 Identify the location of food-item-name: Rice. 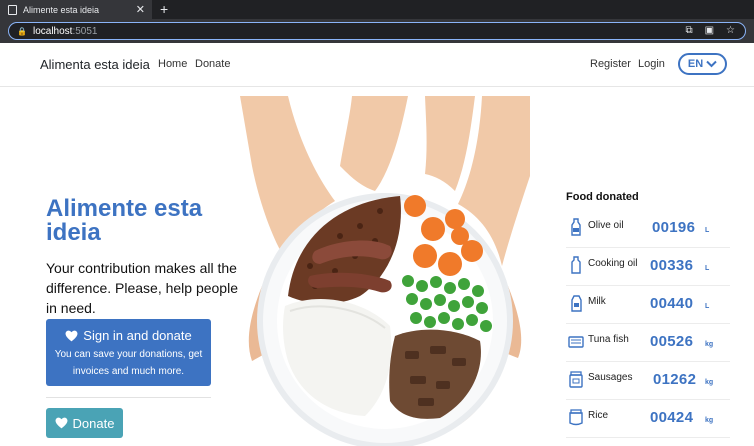
(598, 415).